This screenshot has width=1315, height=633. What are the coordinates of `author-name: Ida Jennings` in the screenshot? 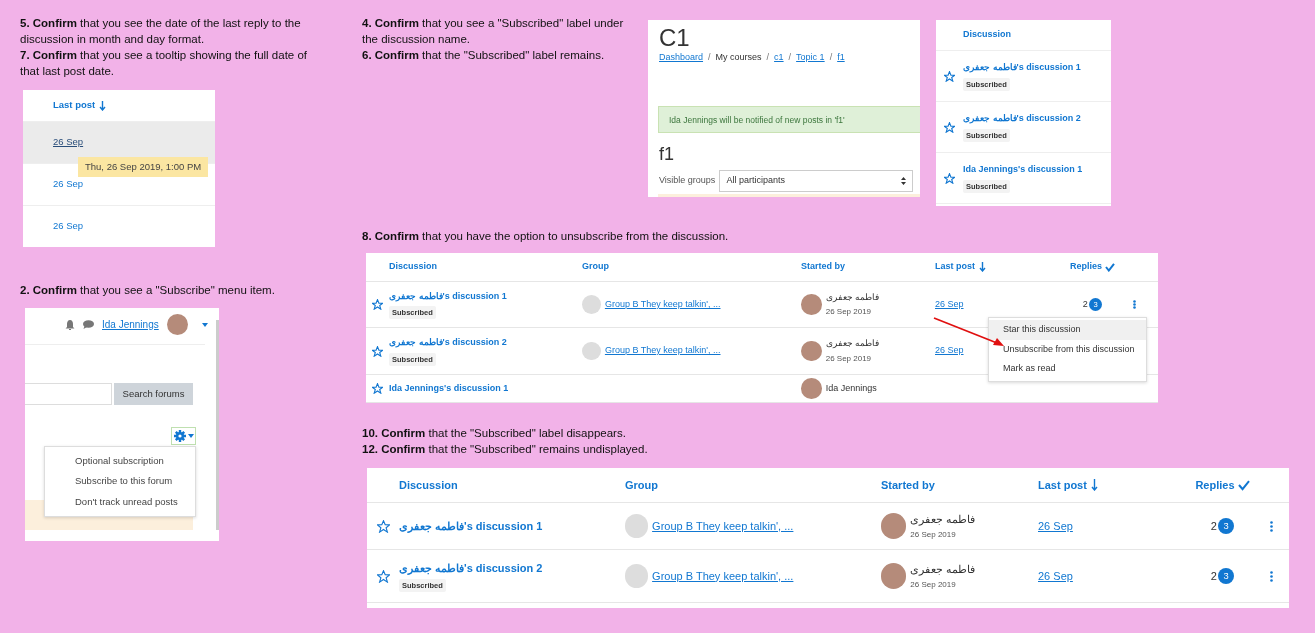 It's located at (851, 388).